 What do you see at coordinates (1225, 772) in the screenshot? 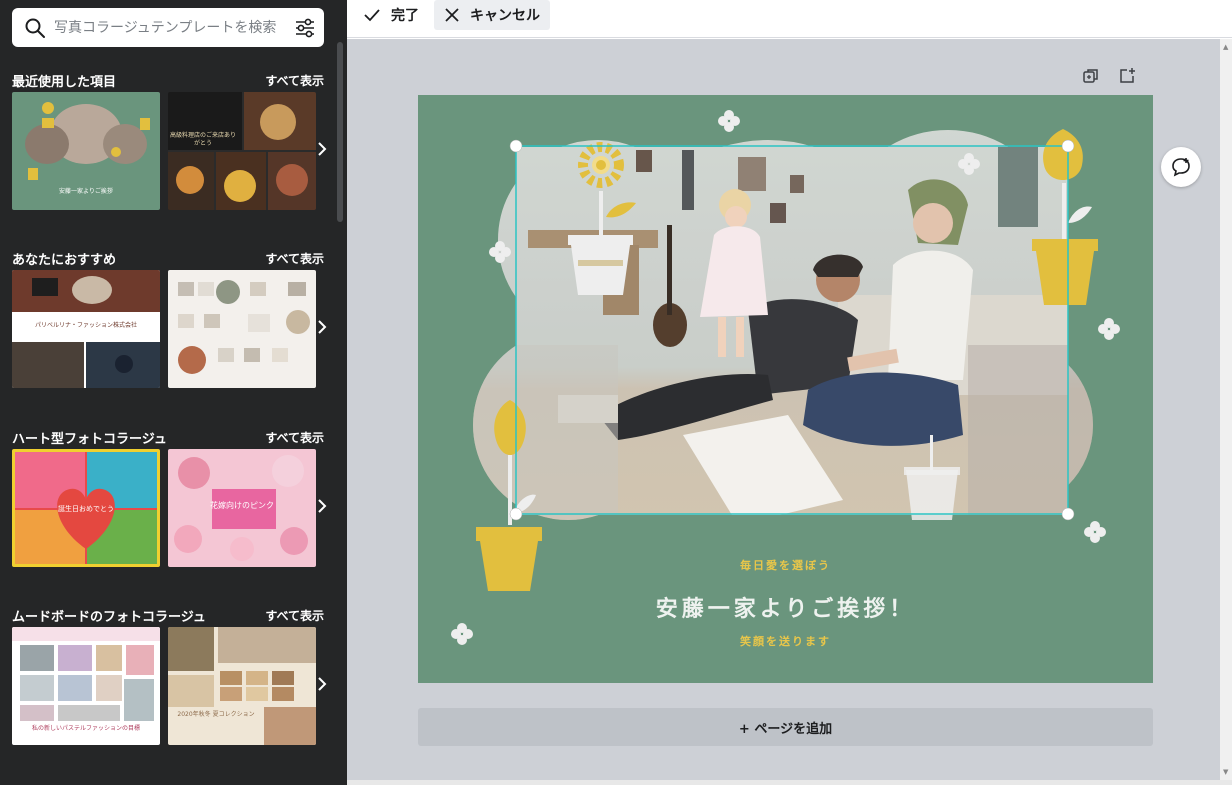
I see `scroll-down-icon: ▼` at bounding box center [1225, 772].